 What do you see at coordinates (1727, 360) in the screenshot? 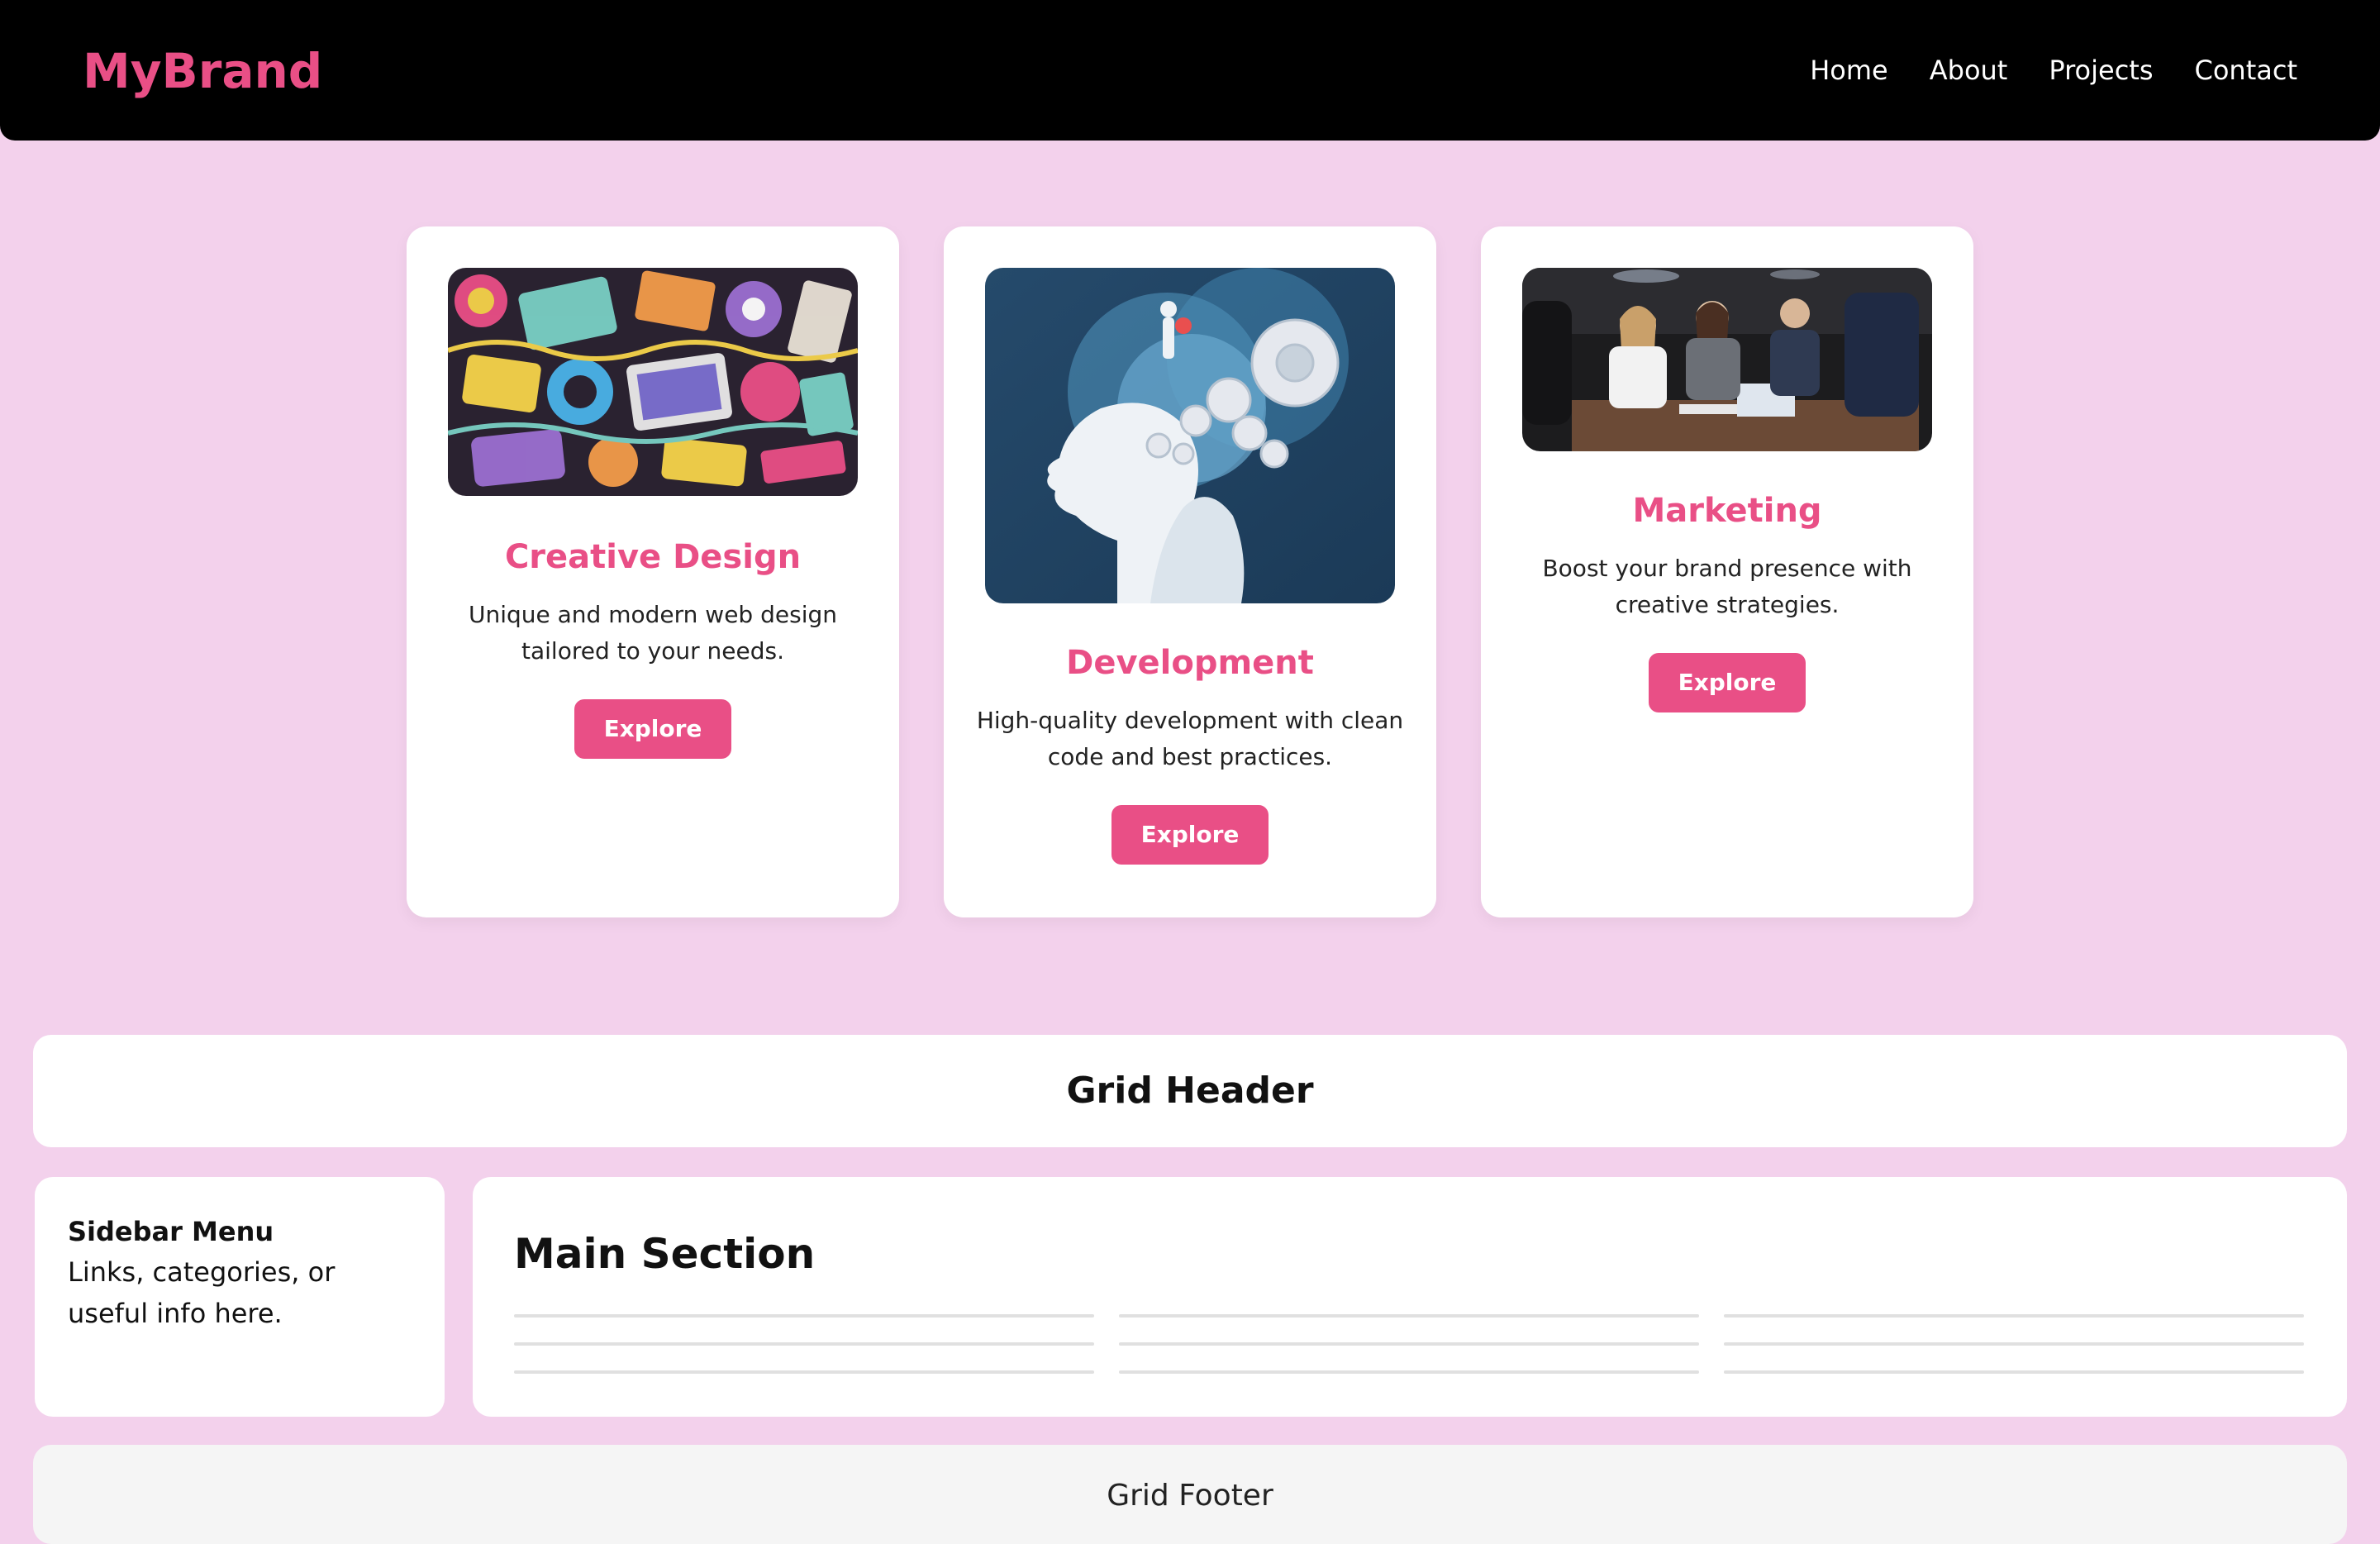
I see `team-meeting-photo-image` at bounding box center [1727, 360].